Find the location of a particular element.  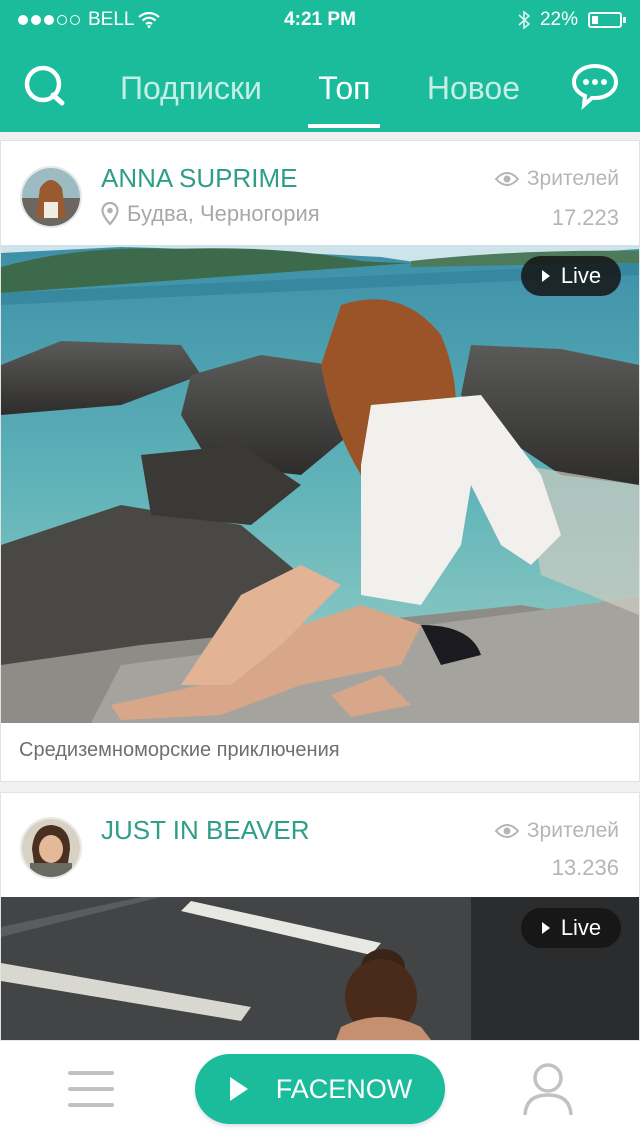

battery-percent: 22% is located at coordinates (558, 19).